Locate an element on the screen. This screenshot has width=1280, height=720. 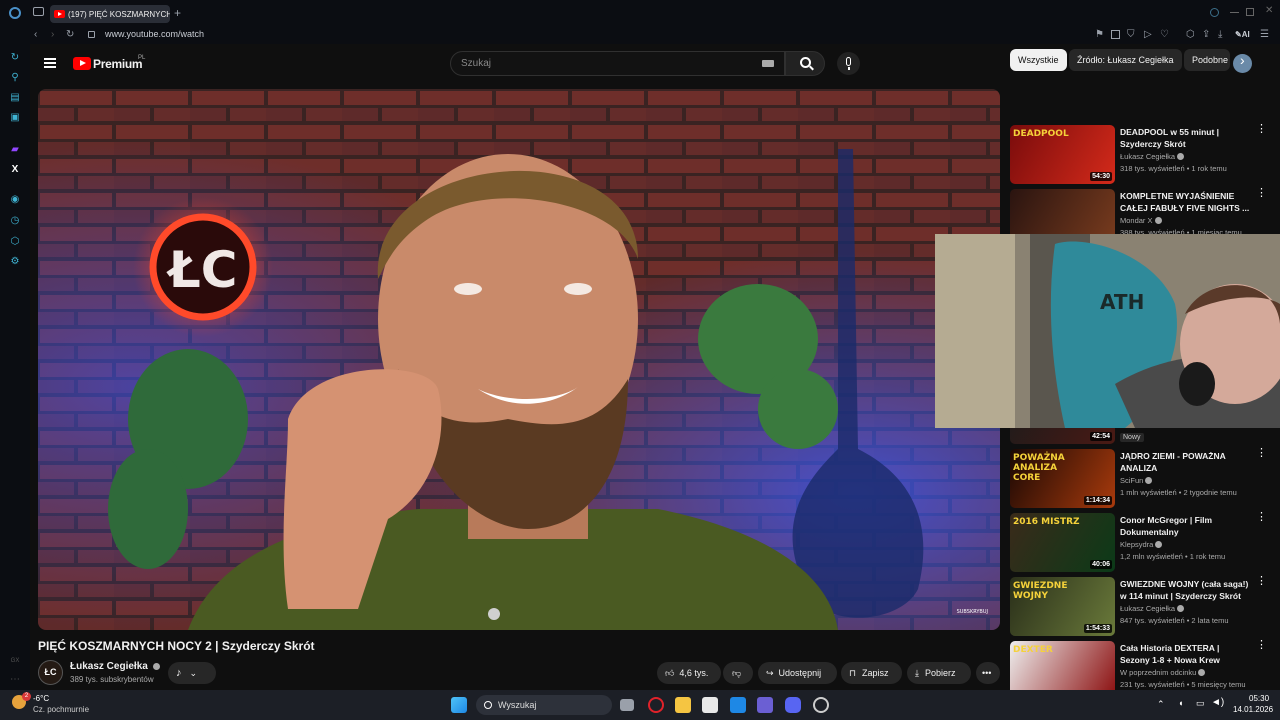
recommendation-channel: SciFun is located at coordinates (1136, 480).